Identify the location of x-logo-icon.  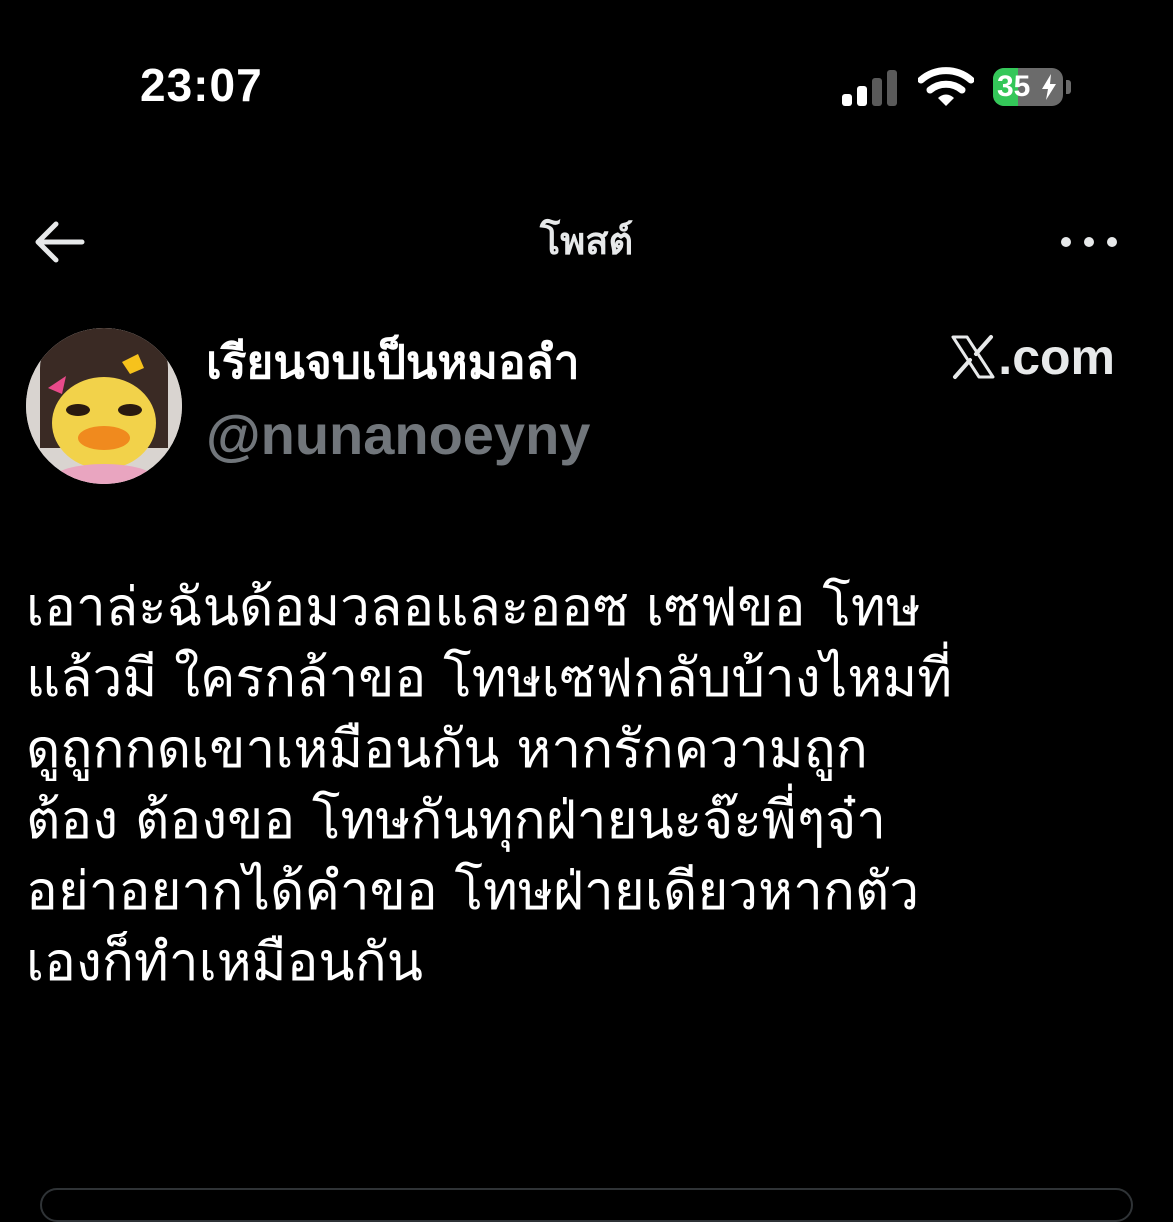
(973, 357).